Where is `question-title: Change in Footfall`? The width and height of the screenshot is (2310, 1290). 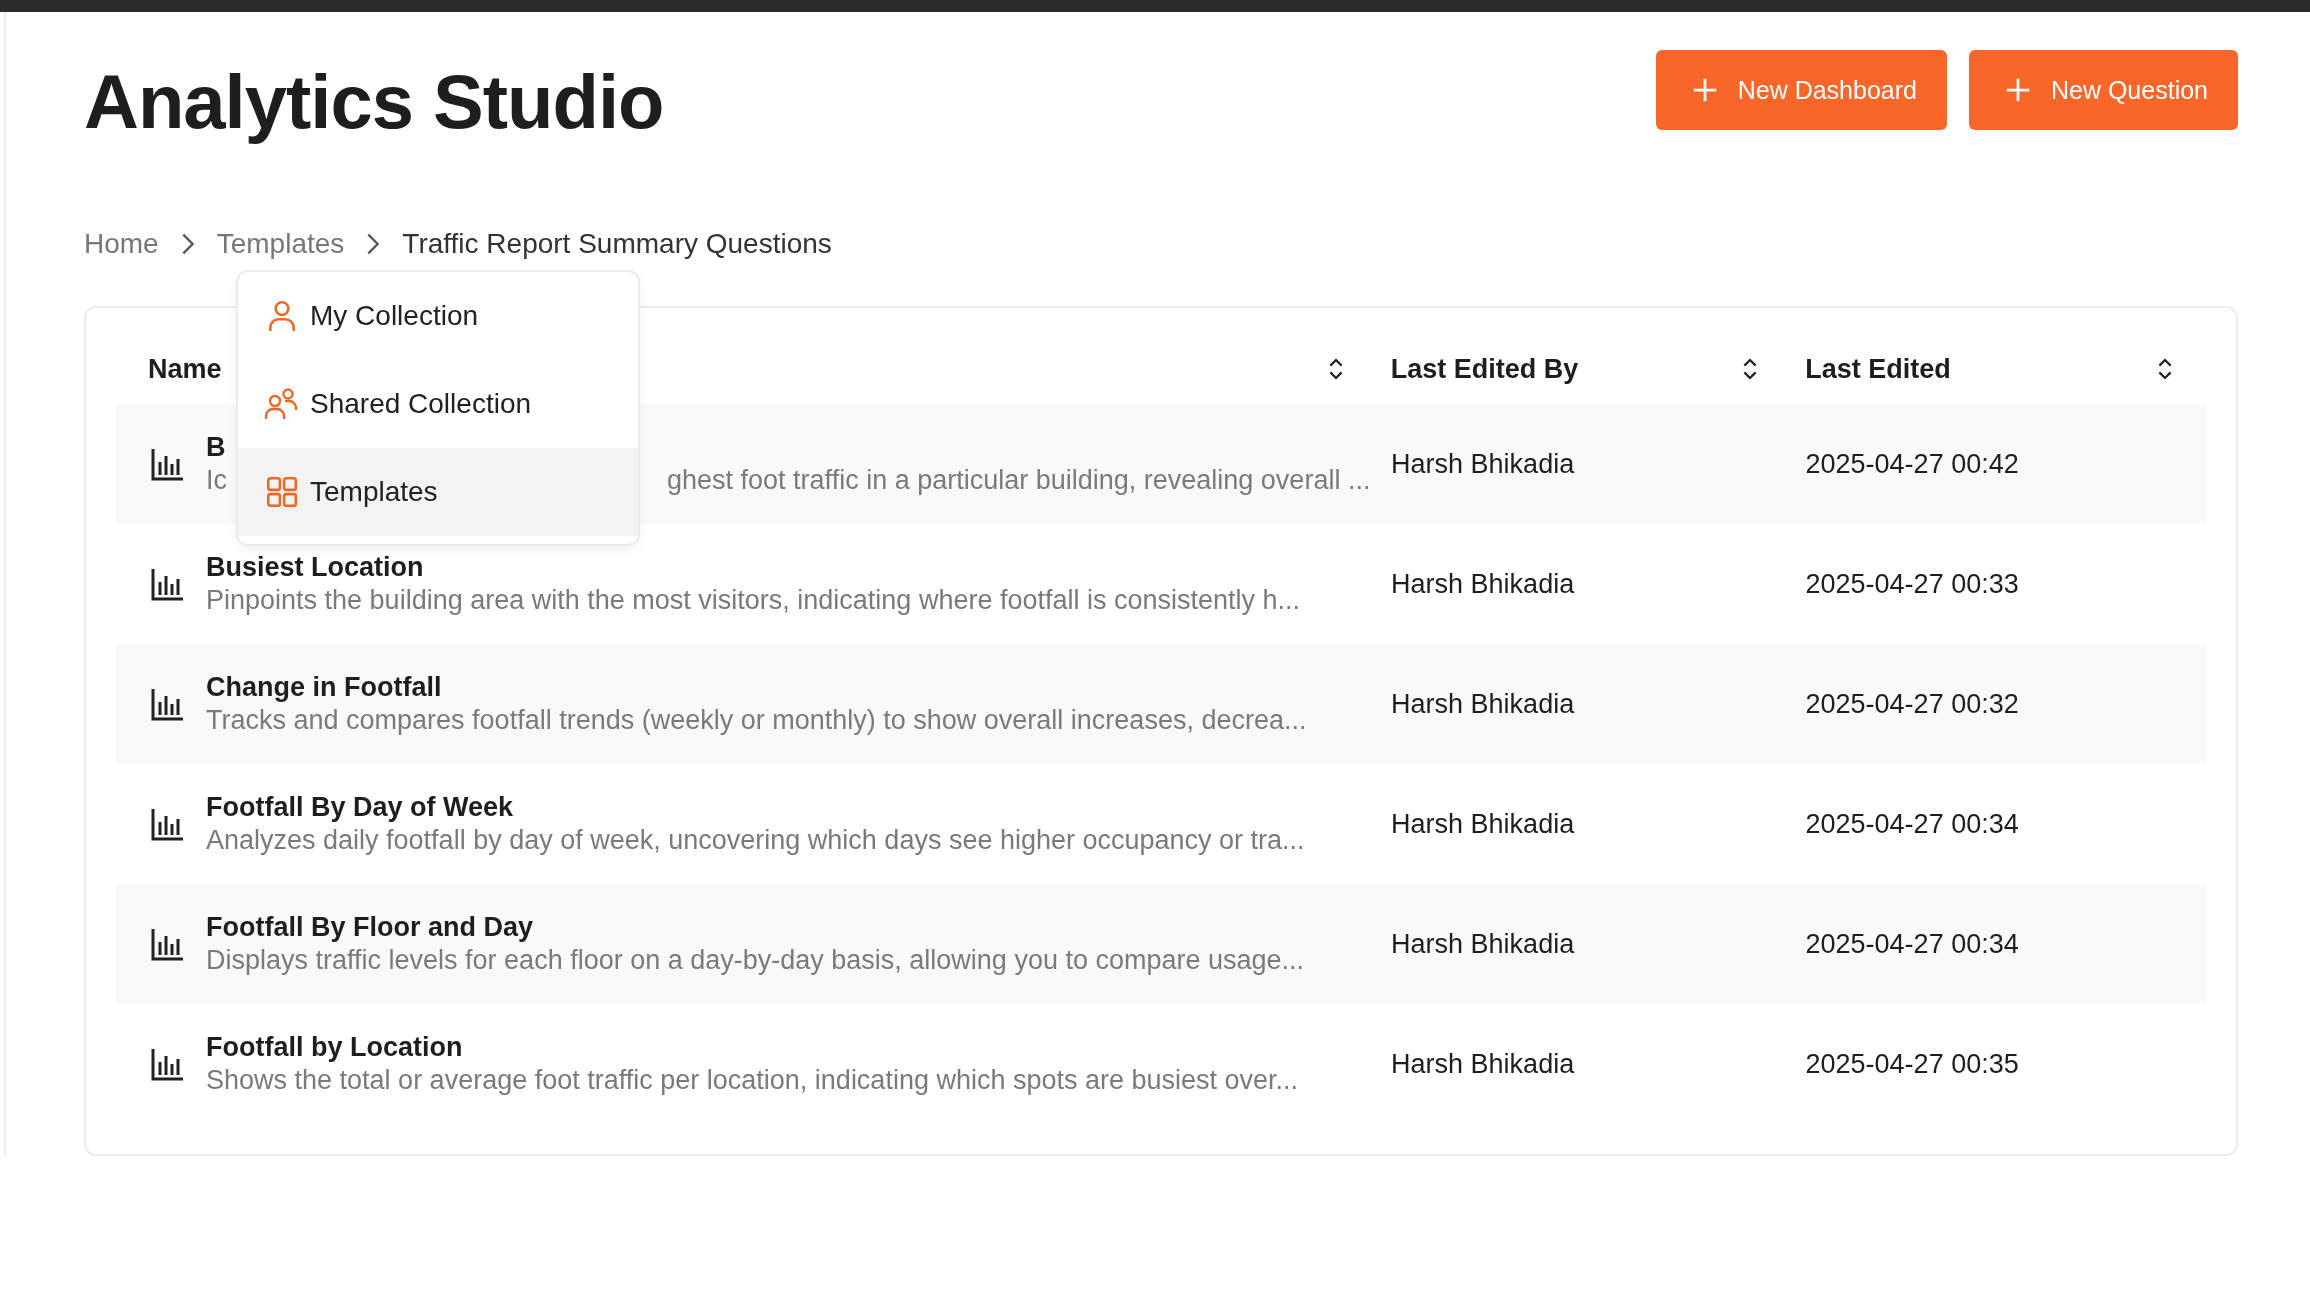
question-title: Change in Footfall is located at coordinates (324, 687).